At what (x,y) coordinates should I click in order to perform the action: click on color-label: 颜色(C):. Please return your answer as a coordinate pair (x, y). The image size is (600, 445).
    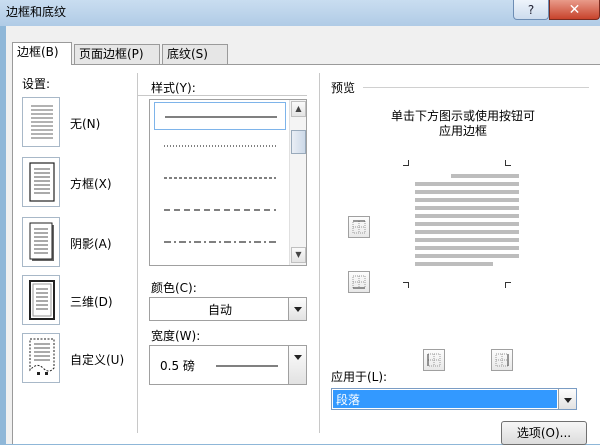
    Looking at the image, I should click on (174, 288).